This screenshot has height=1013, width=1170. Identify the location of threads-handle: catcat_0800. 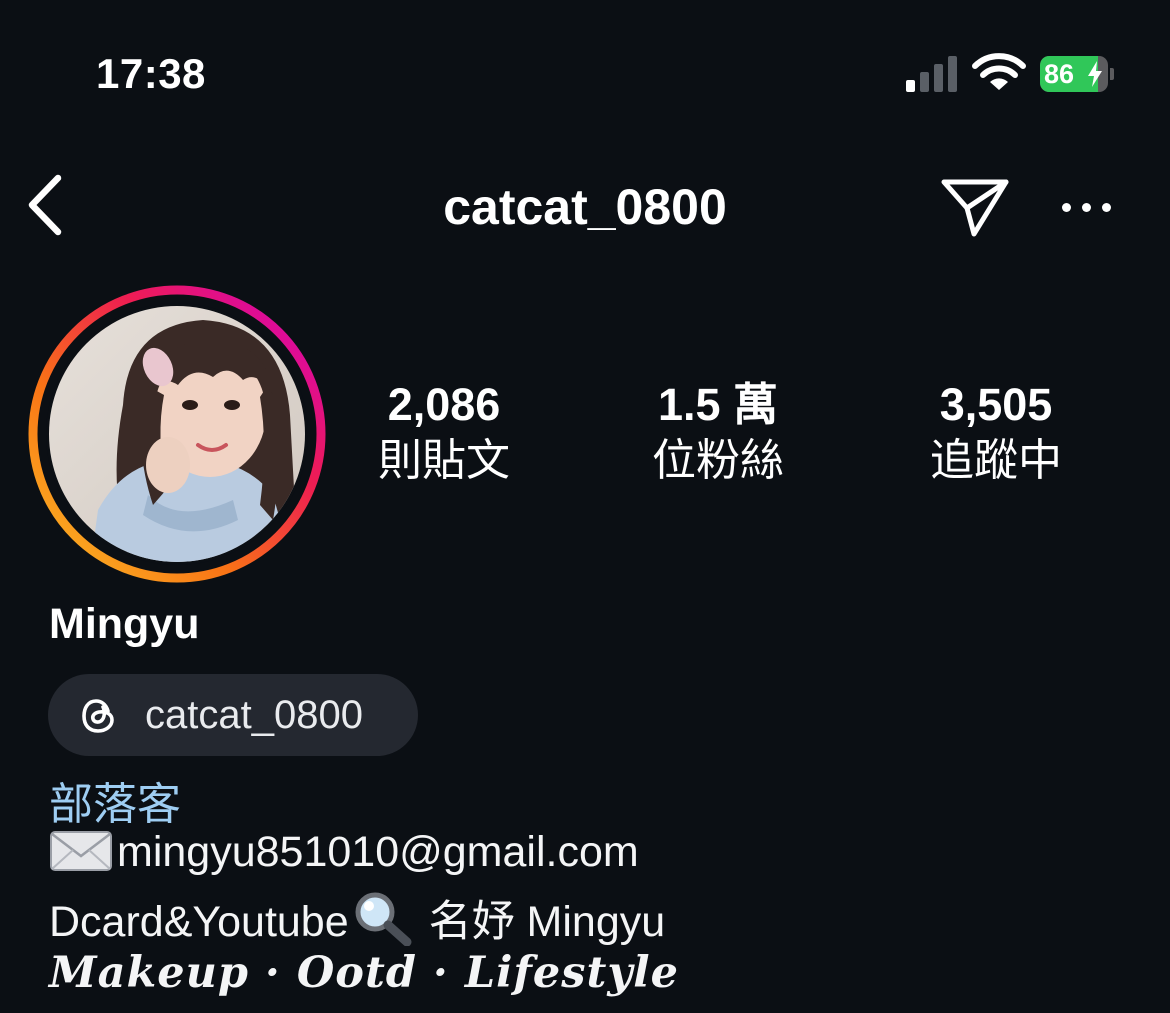
(254, 715).